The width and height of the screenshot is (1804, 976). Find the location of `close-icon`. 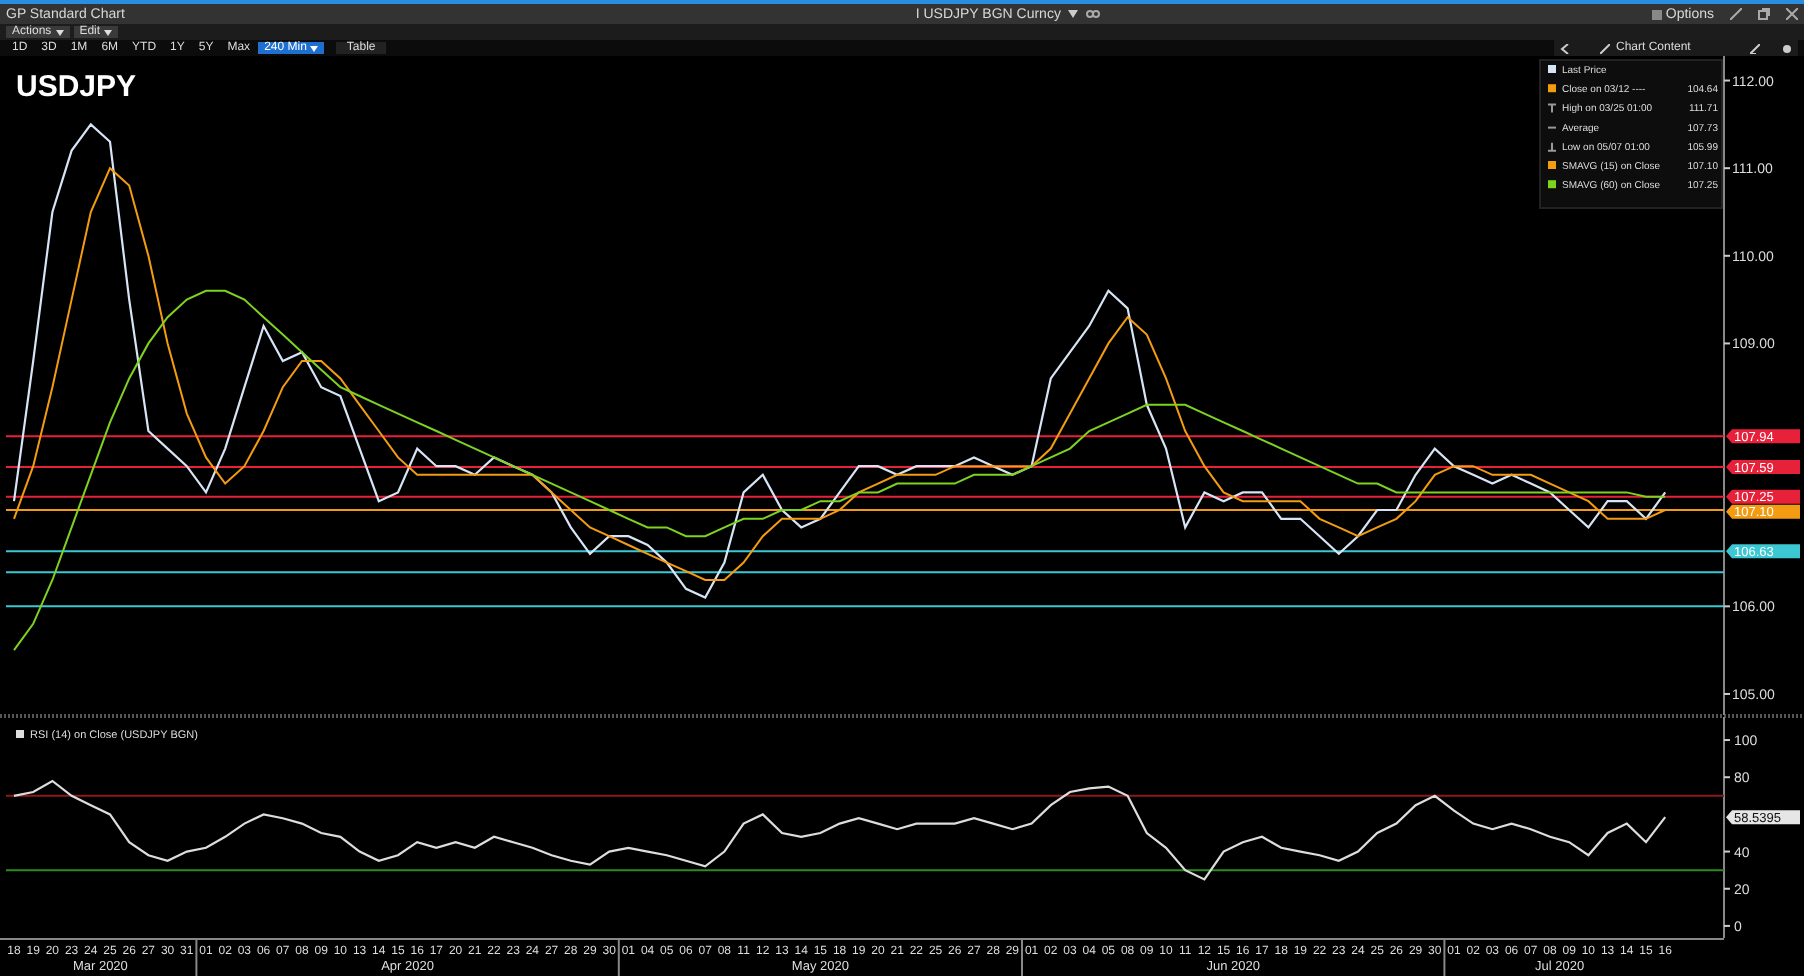

close-icon is located at coordinates (1792, 14).